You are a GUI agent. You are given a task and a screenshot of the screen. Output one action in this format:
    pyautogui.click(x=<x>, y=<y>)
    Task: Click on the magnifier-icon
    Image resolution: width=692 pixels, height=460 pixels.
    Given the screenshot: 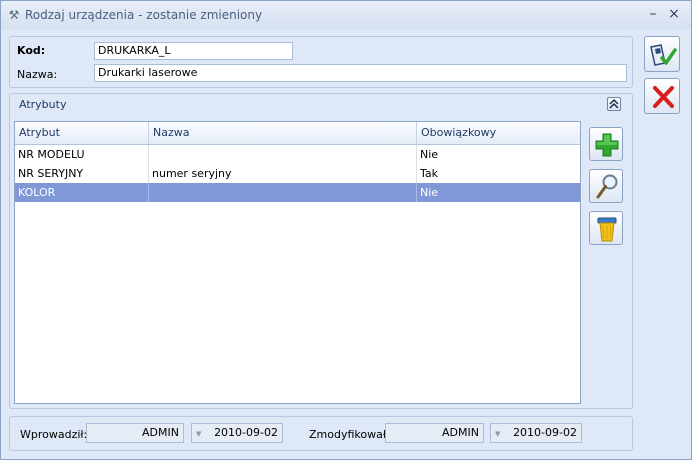 What is the action you would take?
    pyautogui.click(x=607, y=186)
    